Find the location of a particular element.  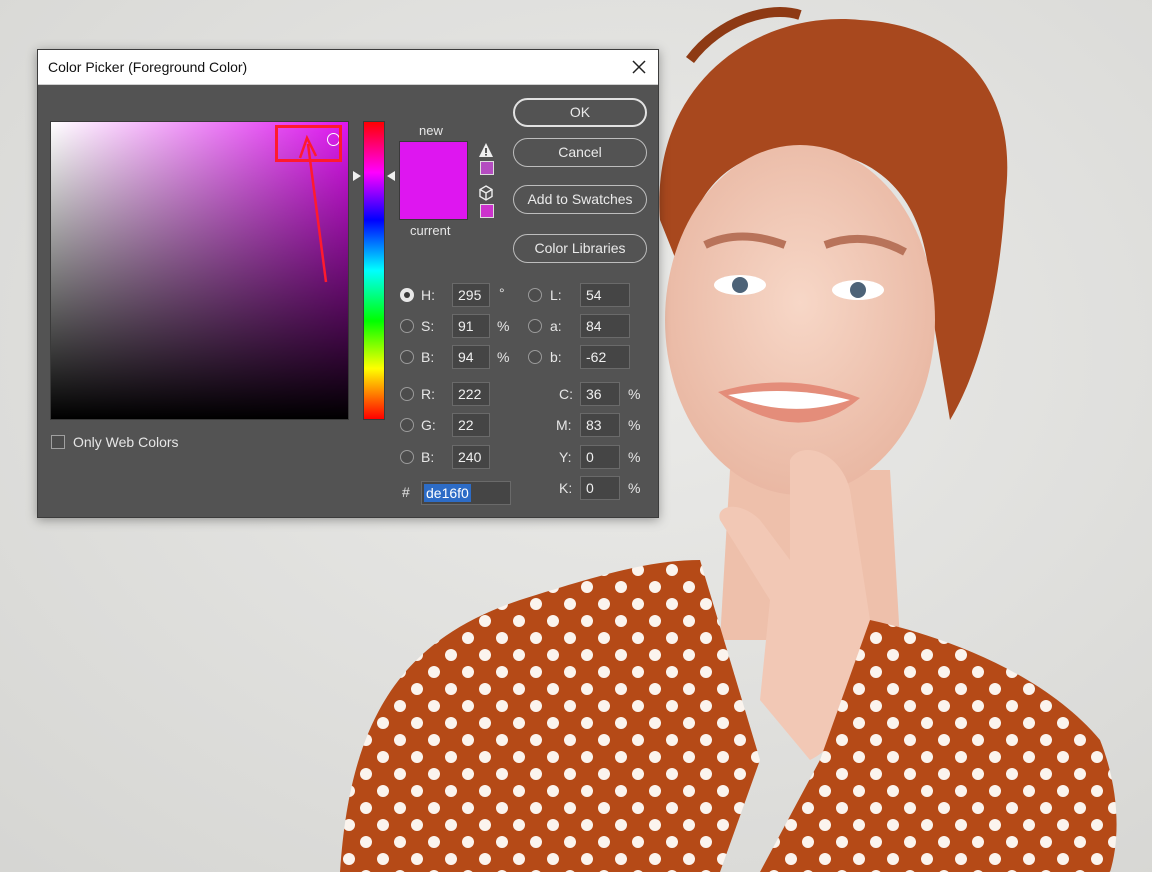

current-color-swatch is located at coordinates (433, 200).